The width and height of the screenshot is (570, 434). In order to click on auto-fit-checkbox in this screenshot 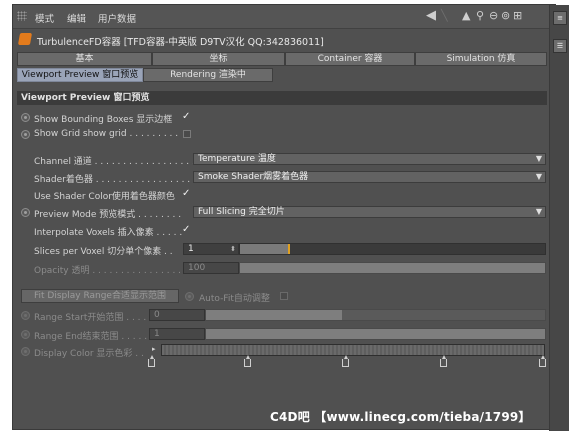, I will do `click(284, 296)`.